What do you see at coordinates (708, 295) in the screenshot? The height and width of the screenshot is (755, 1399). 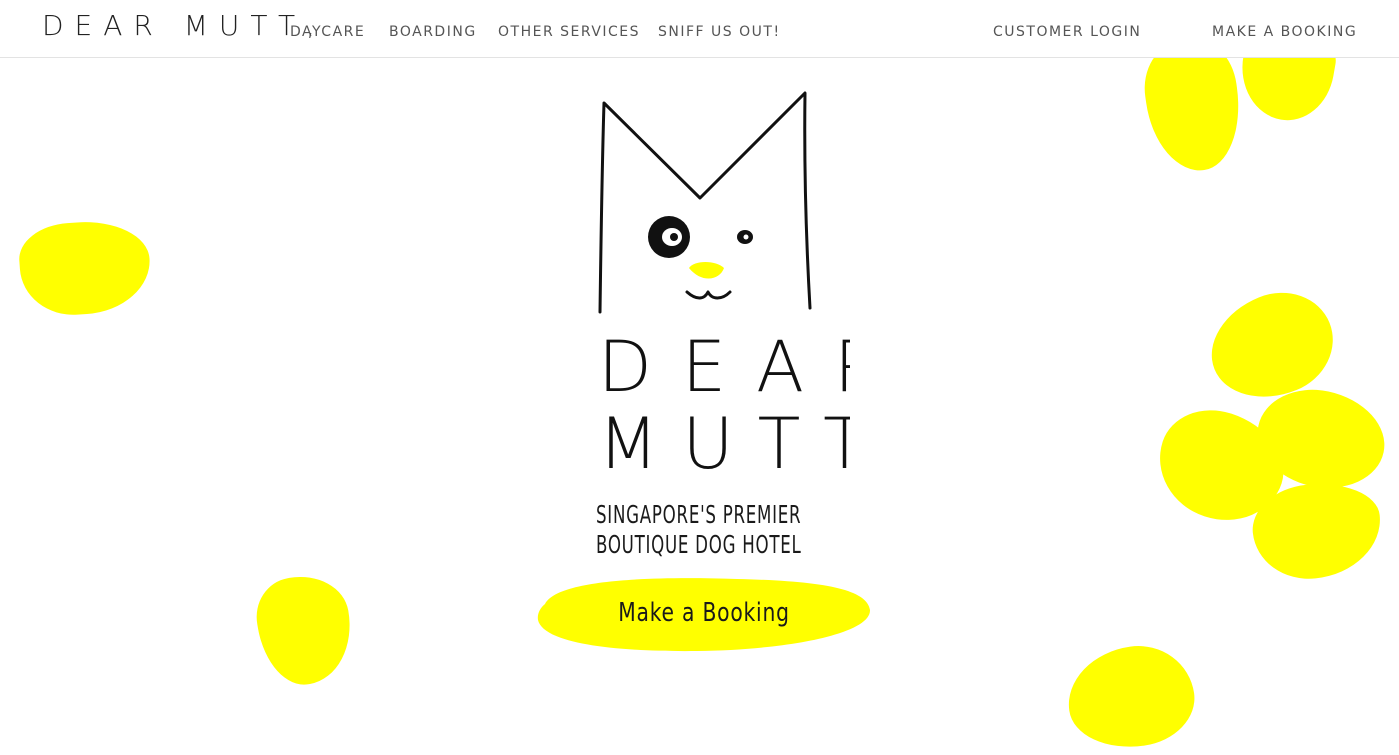 I see `dog-mouth` at bounding box center [708, 295].